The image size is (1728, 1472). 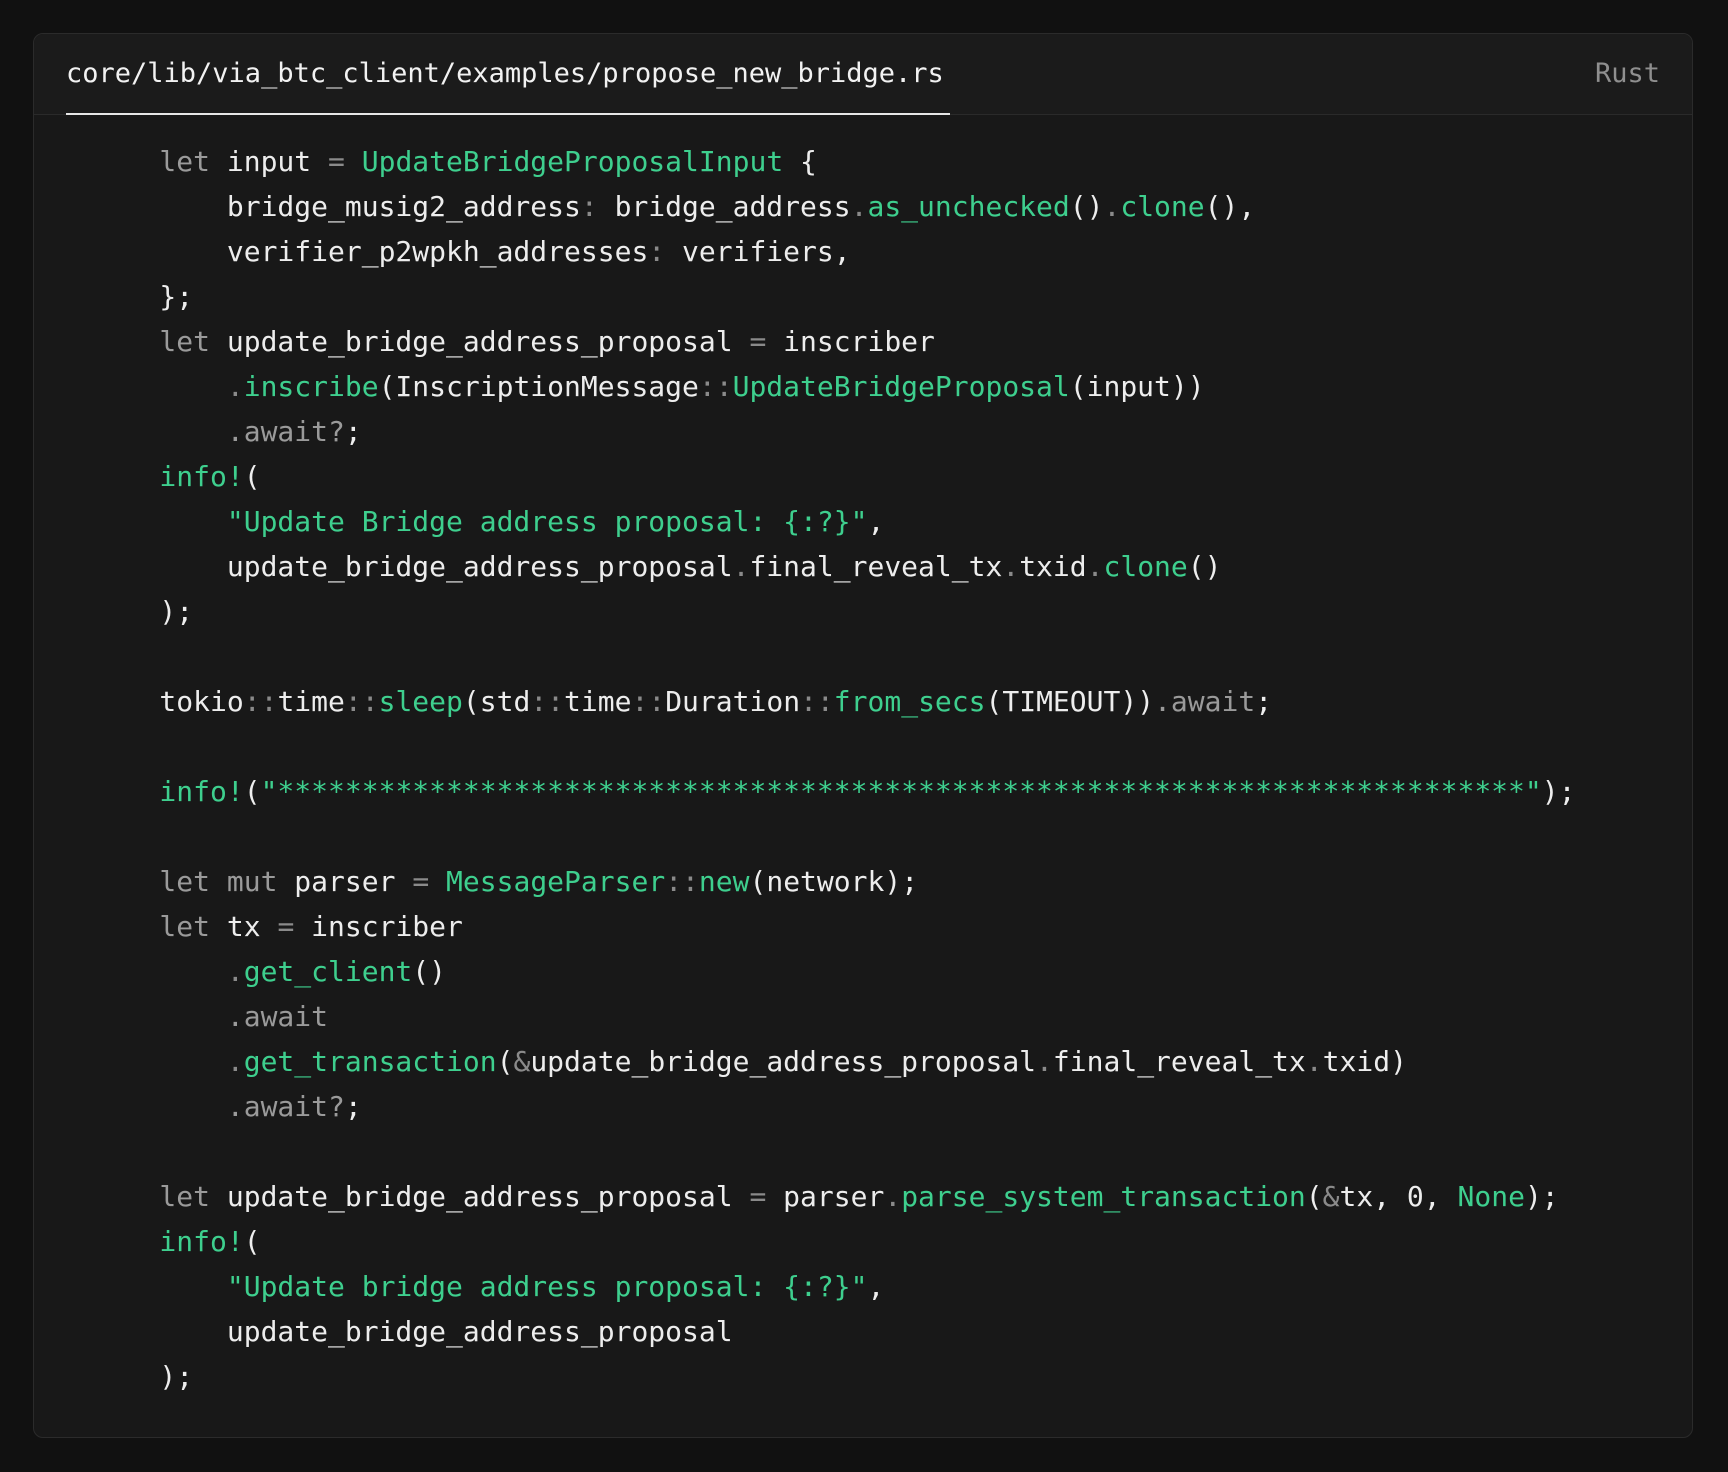 I want to click on code-line: .get_client(), so click(x=833, y=971).